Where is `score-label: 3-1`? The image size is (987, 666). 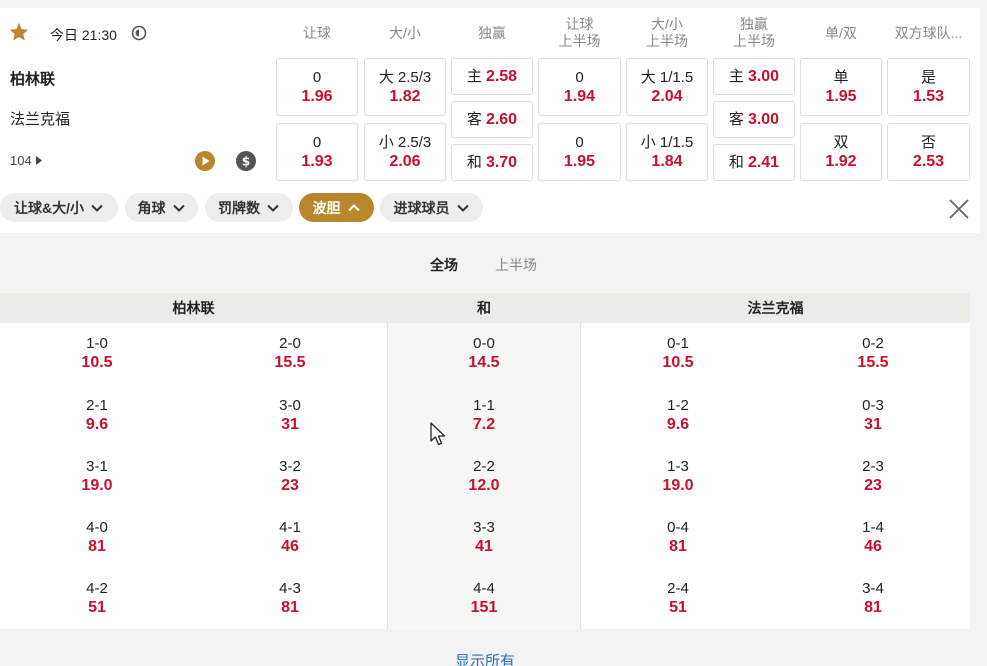
score-label: 3-1 is located at coordinates (97, 466).